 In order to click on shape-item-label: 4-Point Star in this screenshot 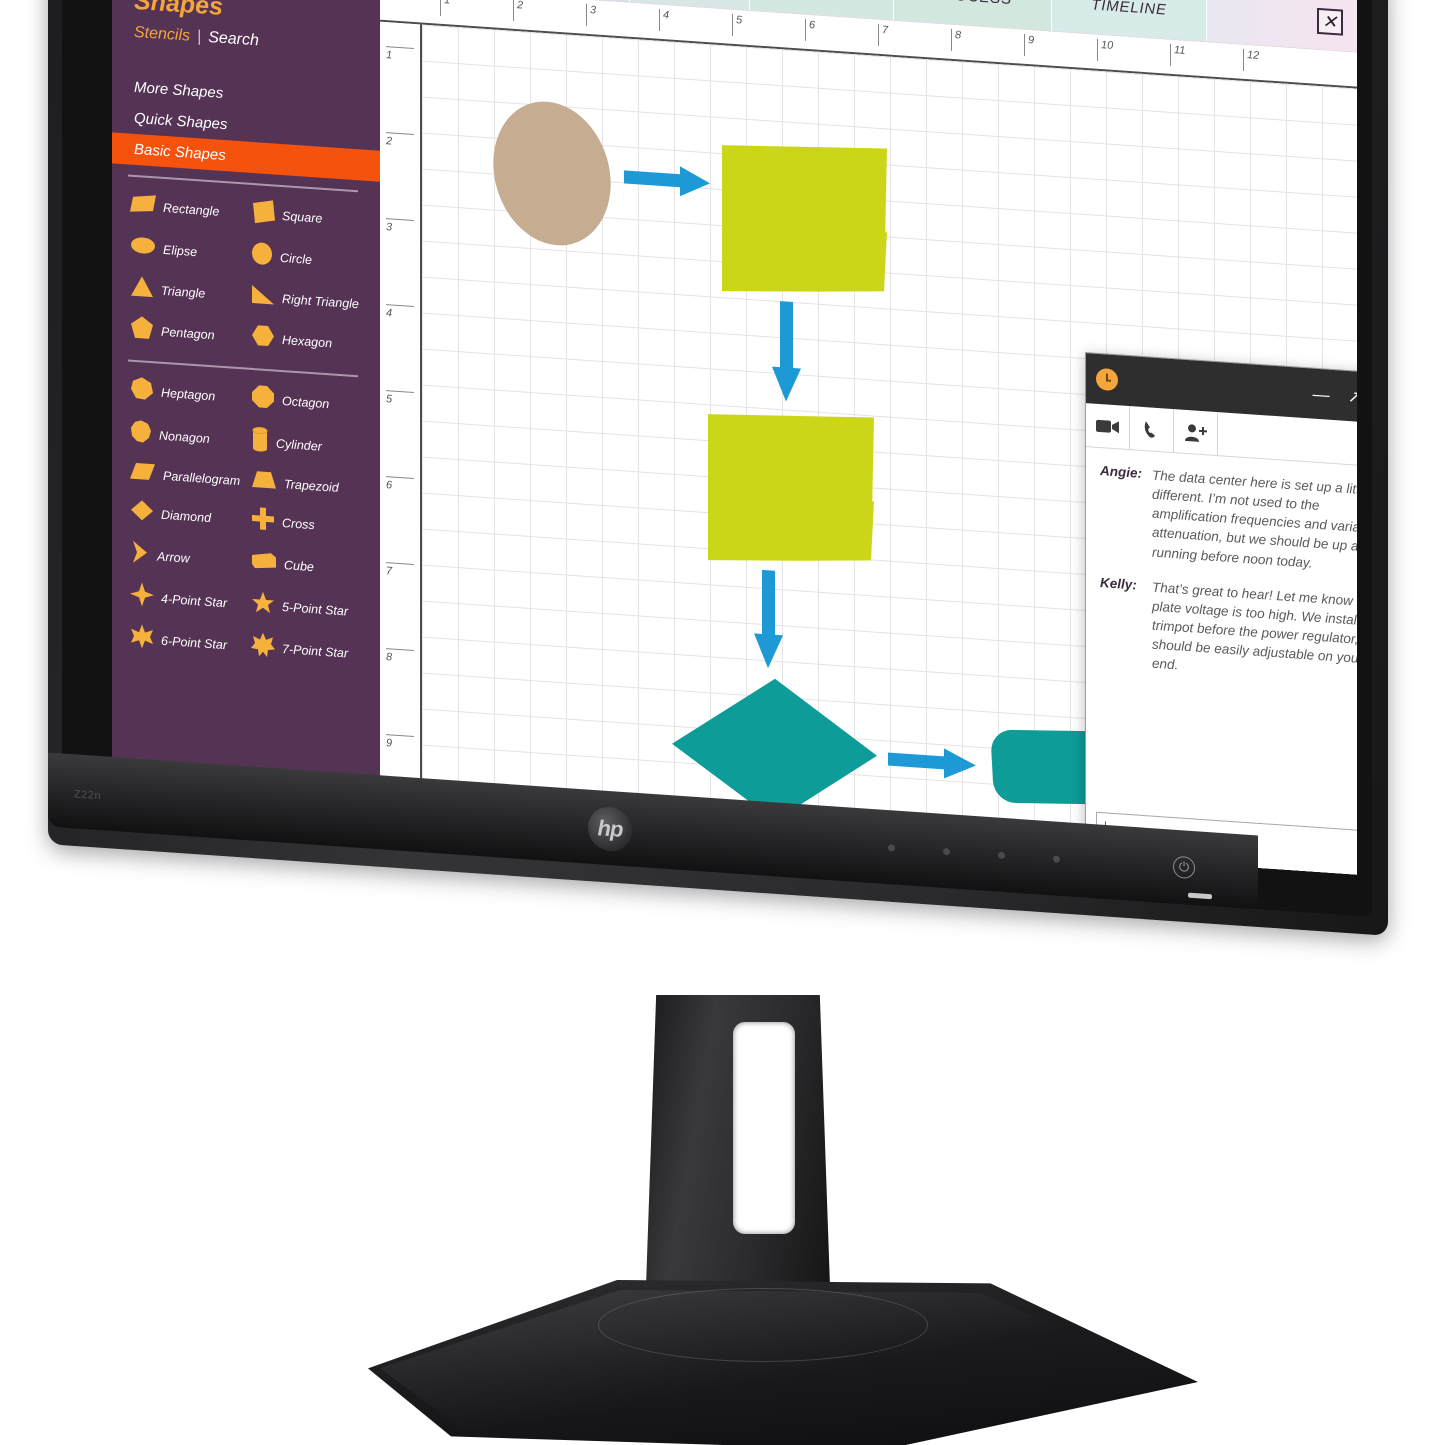, I will do `click(194, 600)`.